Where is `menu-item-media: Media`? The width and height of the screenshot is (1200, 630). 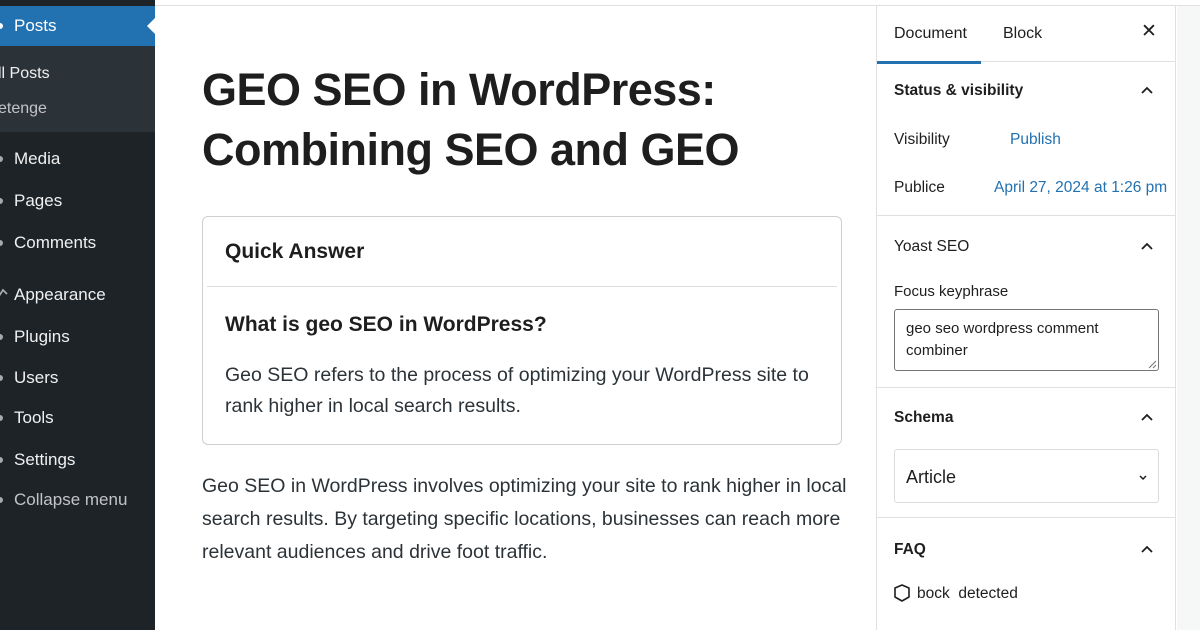
menu-item-media: Media is located at coordinates (37, 159).